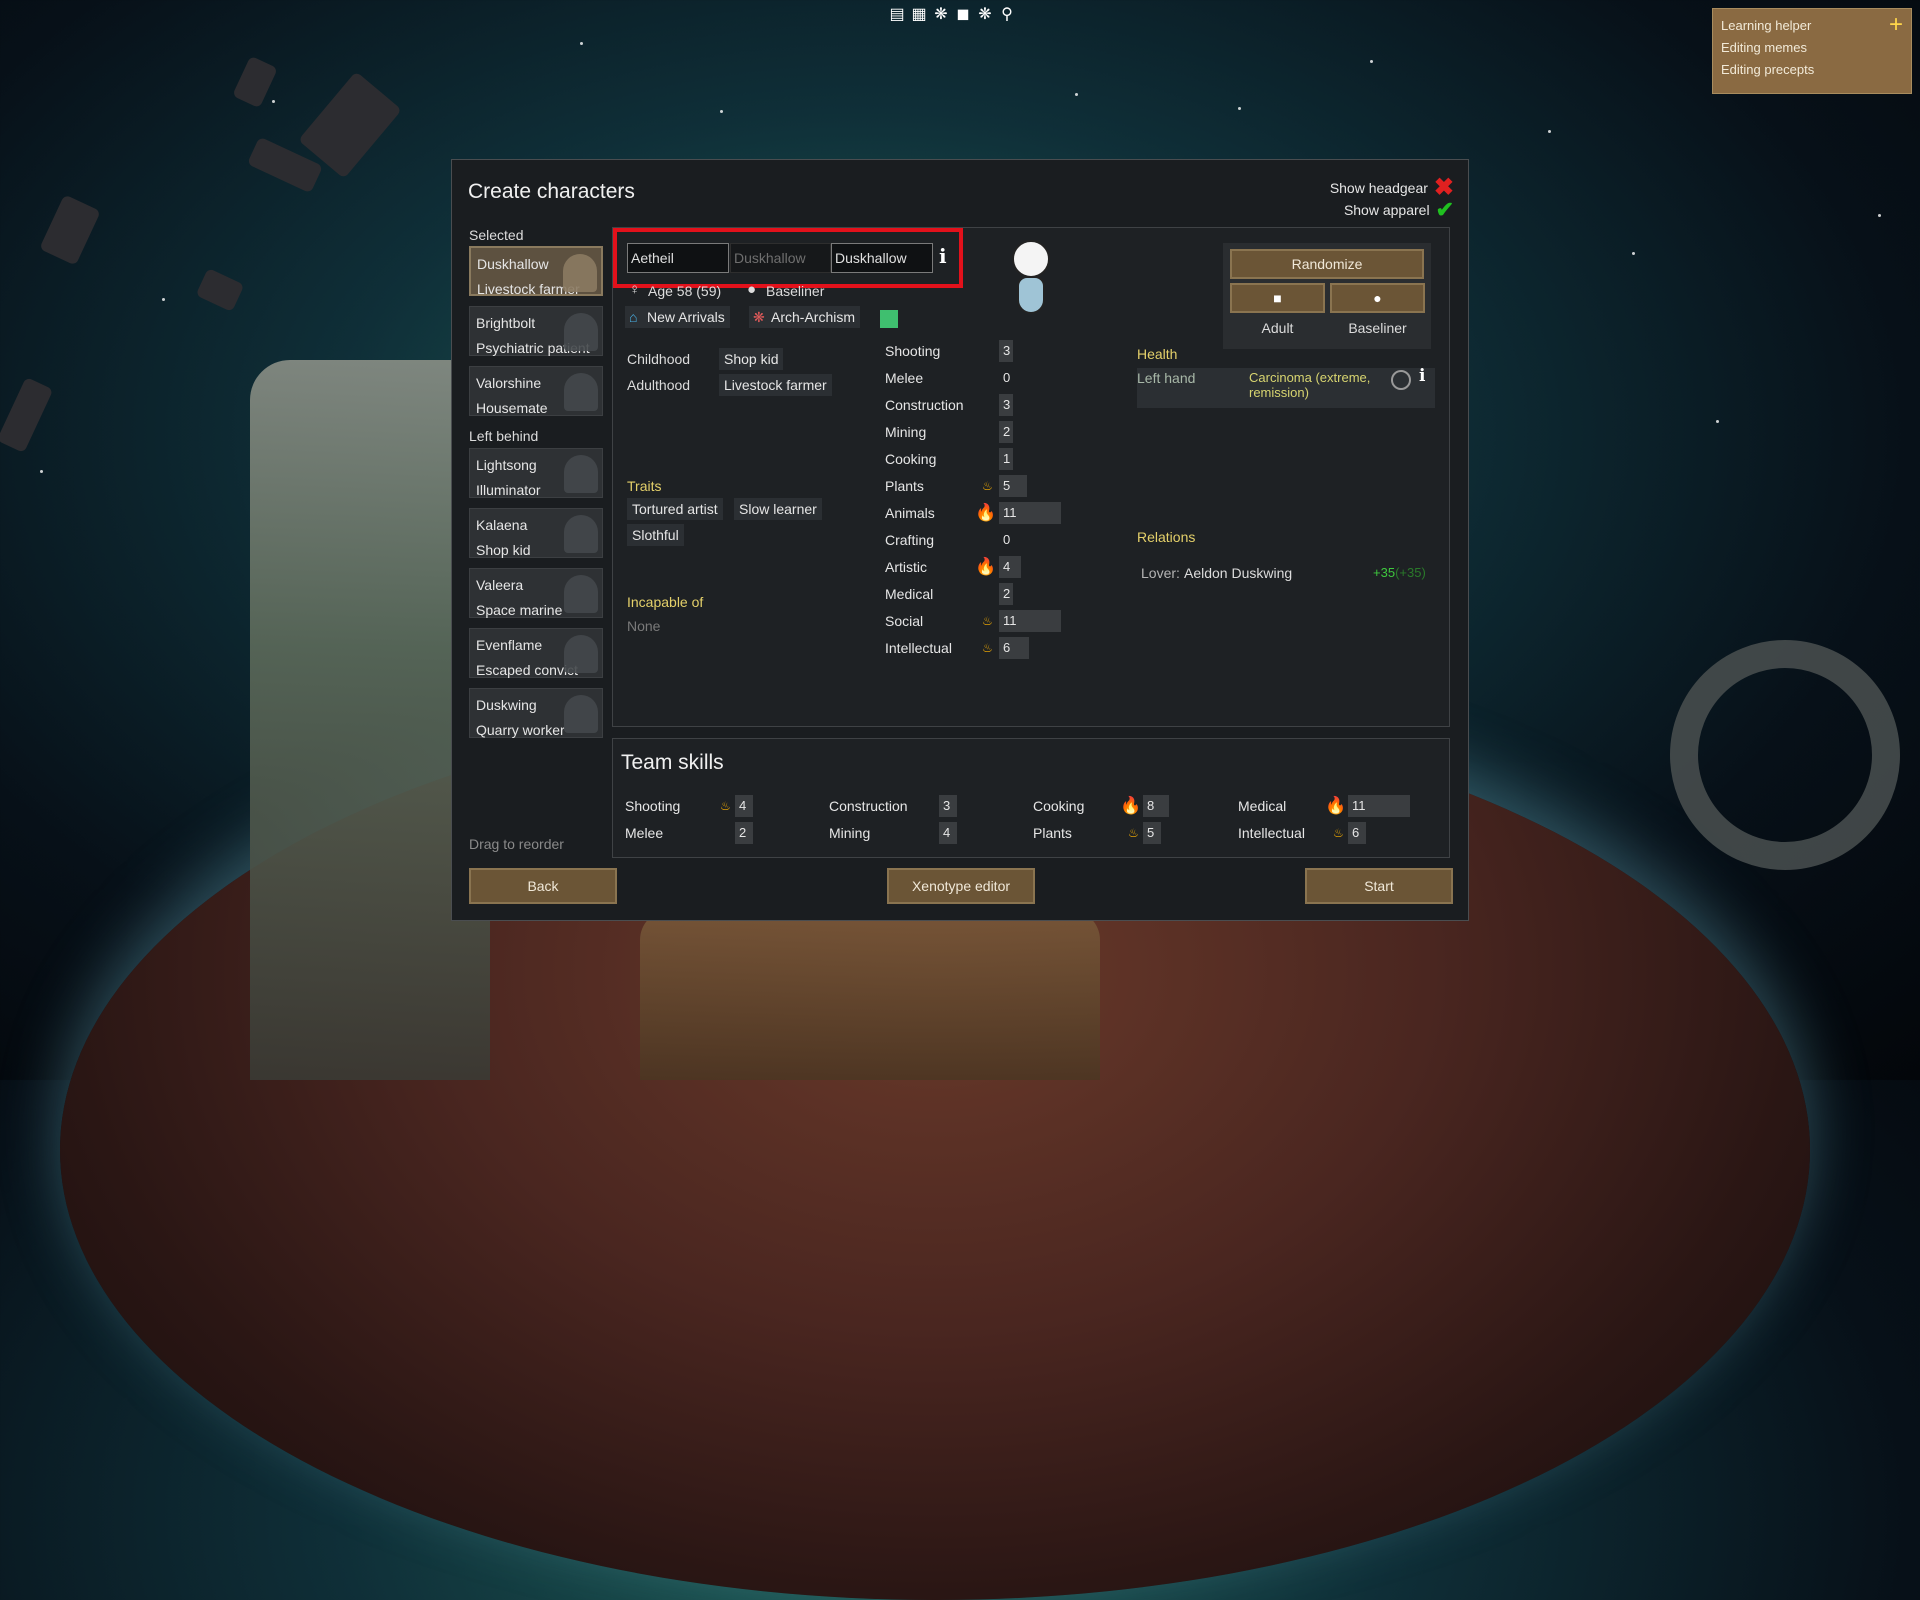 The width and height of the screenshot is (1920, 1600). What do you see at coordinates (496, 235) in the screenshot?
I see `selected-heading: Selected` at bounding box center [496, 235].